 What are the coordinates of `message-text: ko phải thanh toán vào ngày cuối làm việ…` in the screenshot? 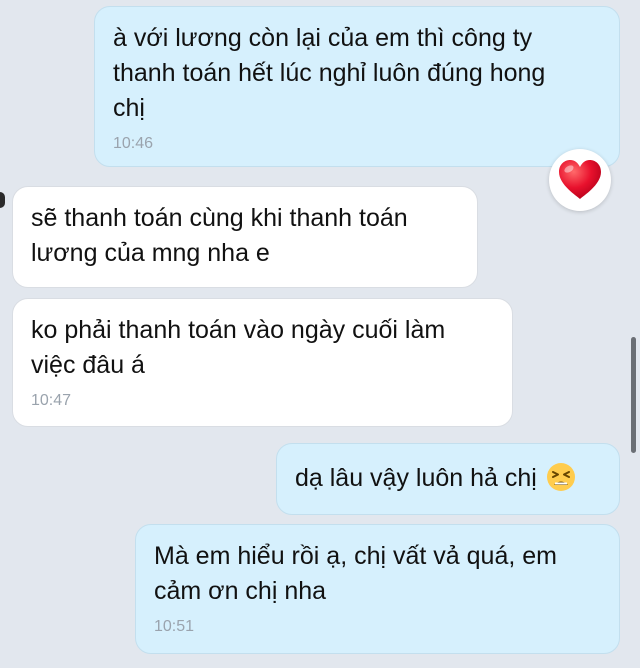 It's located at (238, 347).